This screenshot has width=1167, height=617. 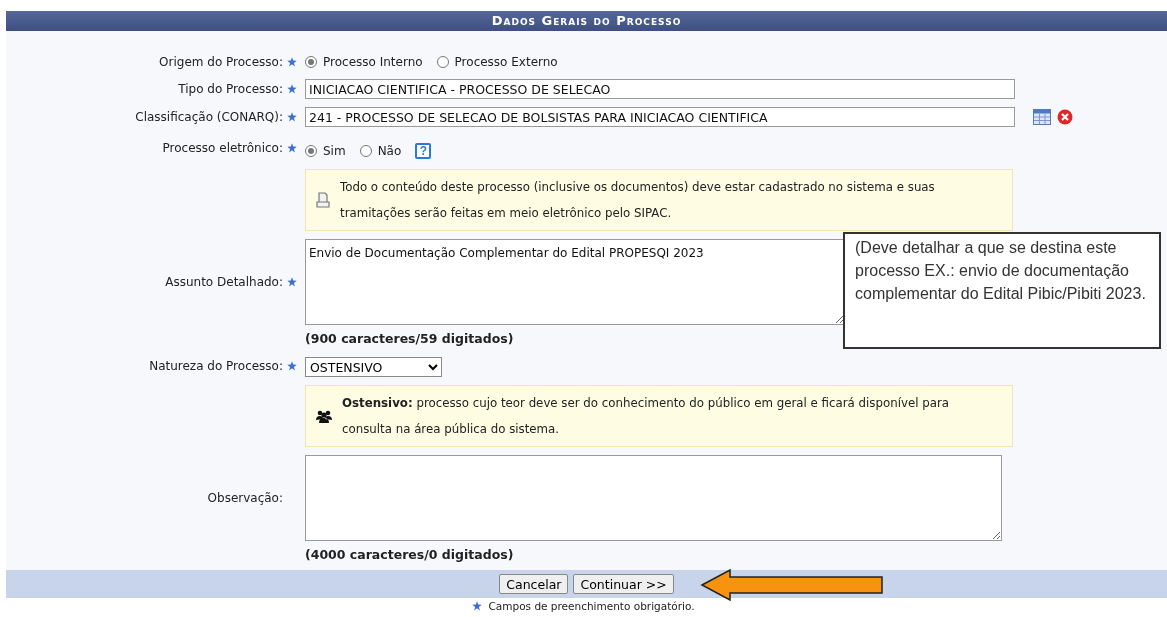 What do you see at coordinates (209, 117) in the screenshot?
I see `field-label: Classificação (CONARQ):` at bounding box center [209, 117].